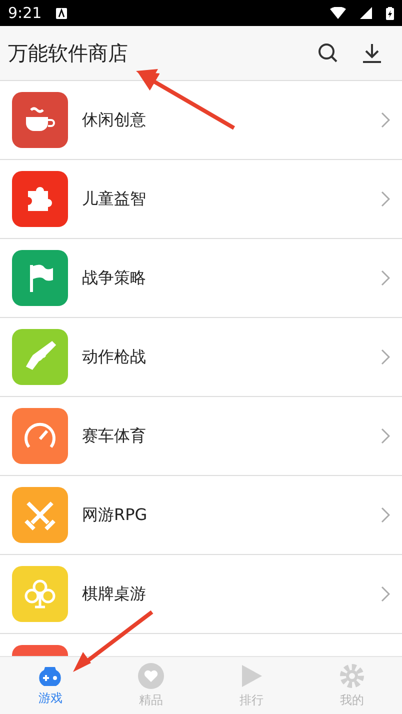 This screenshot has height=714, width=402. Describe the element at coordinates (61, 13) in the screenshot. I see `notification-icon` at that location.